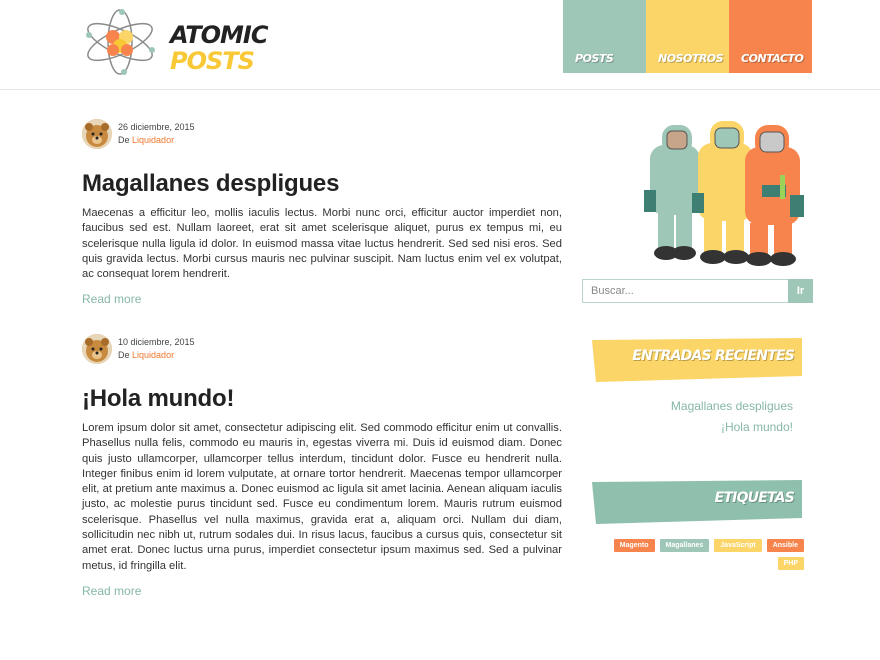  What do you see at coordinates (732, 406) in the screenshot?
I see `recent-post-link: Magallanes despligues` at bounding box center [732, 406].